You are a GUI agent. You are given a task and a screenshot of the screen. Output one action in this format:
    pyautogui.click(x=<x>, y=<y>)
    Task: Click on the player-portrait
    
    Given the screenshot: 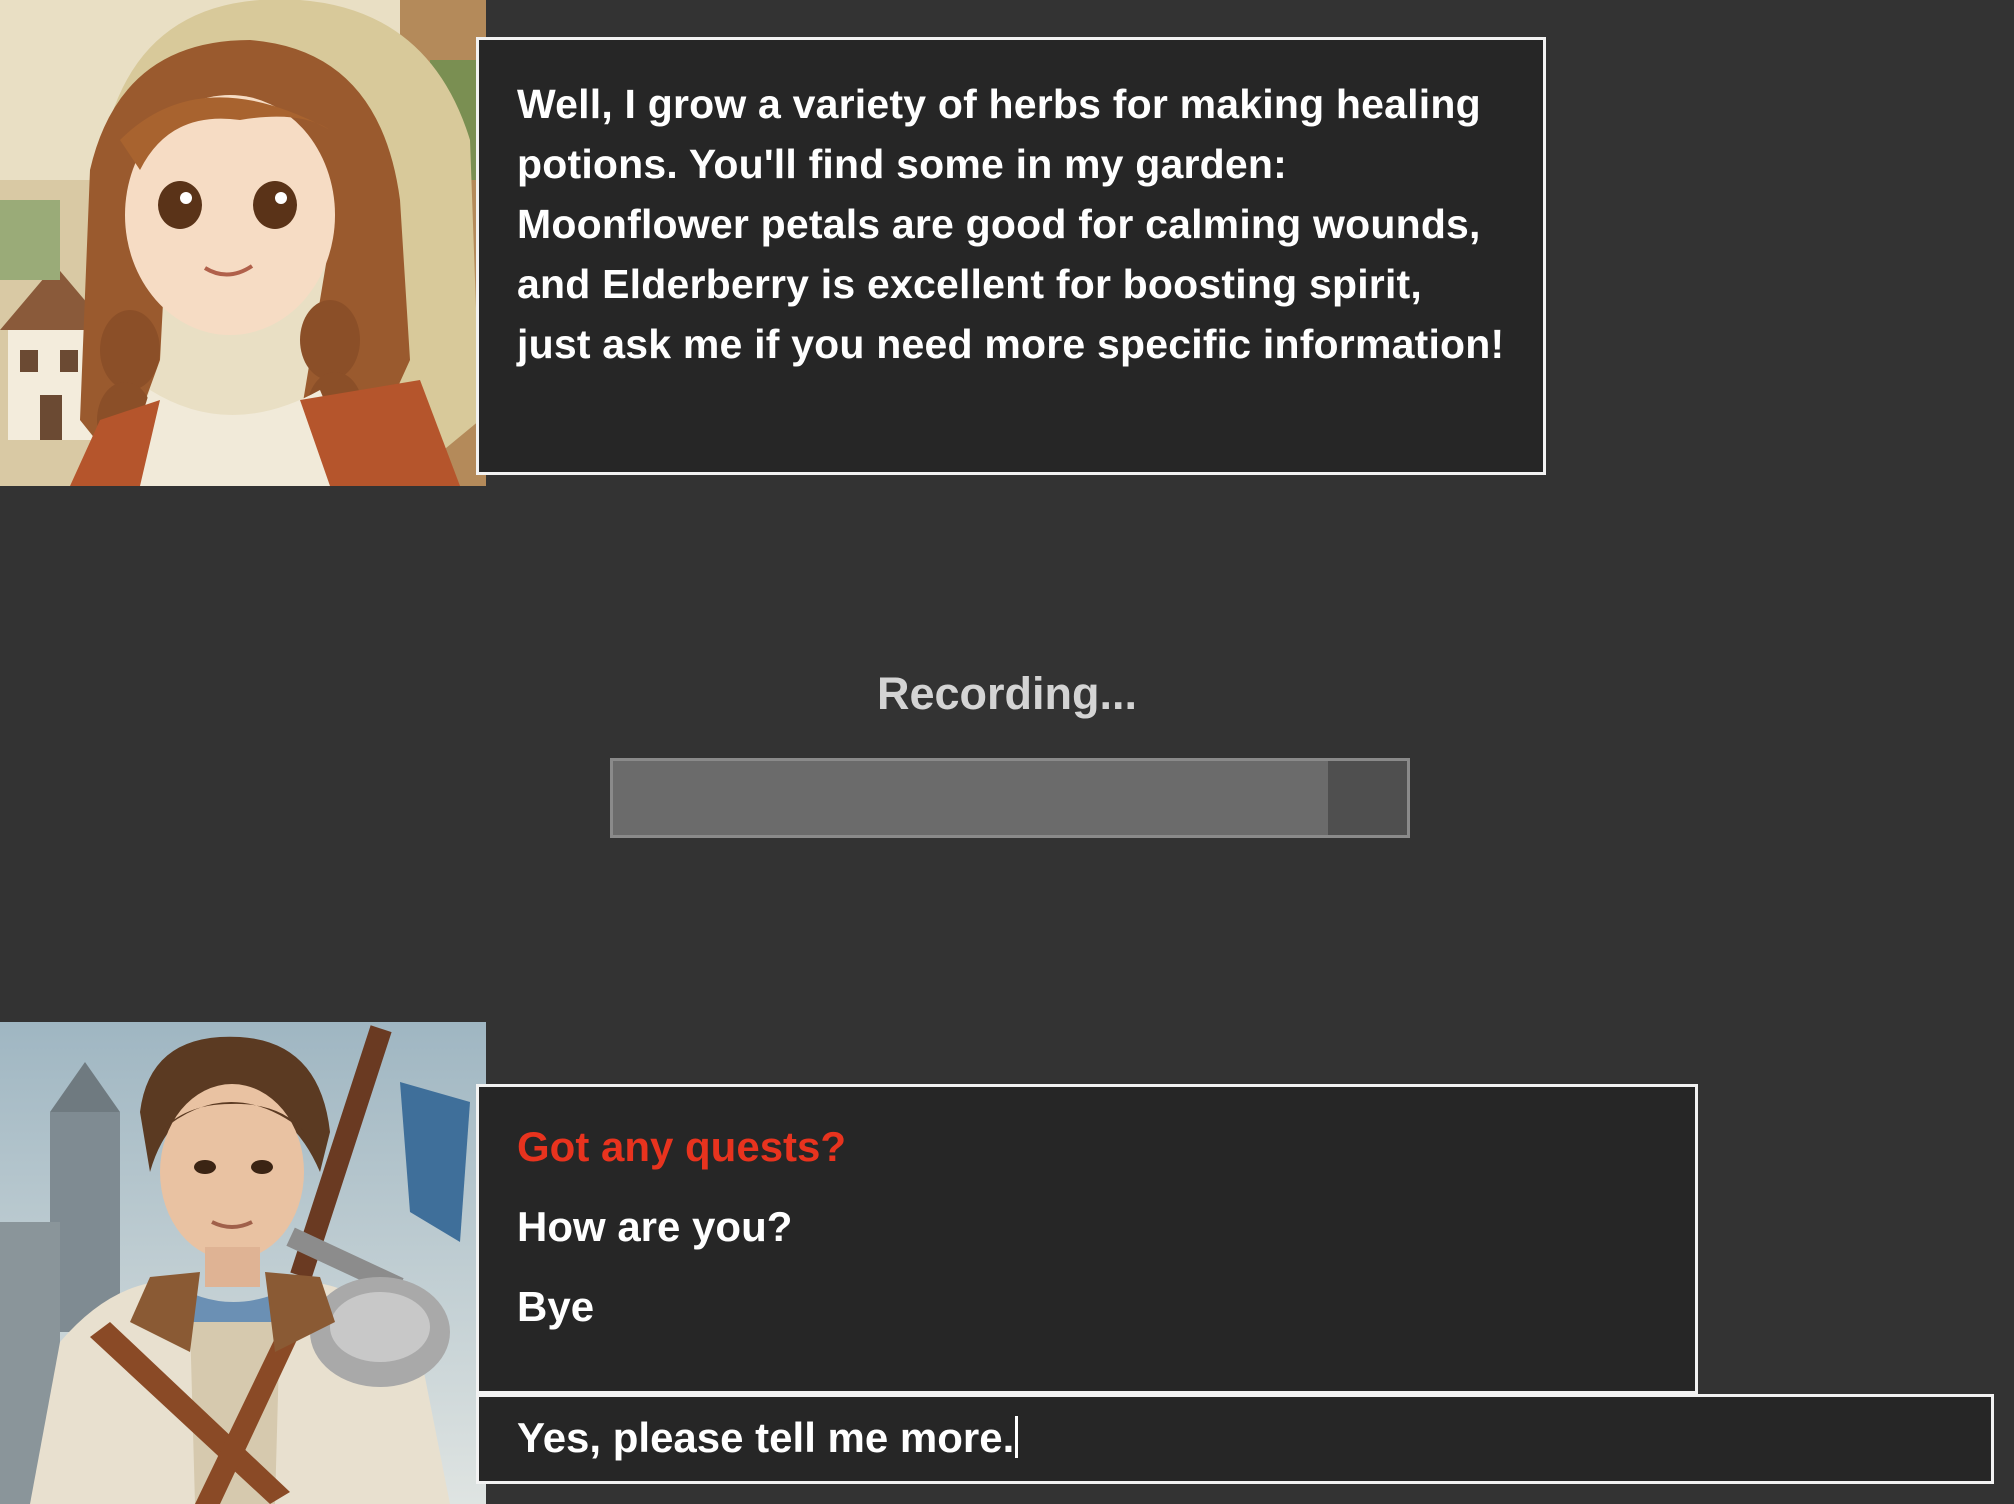 What is the action you would take?
    pyautogui.click(x=243, y=1263)
    